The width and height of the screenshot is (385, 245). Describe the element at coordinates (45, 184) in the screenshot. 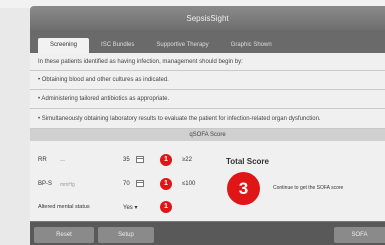

I see `bps-label: BP-S` at that location.